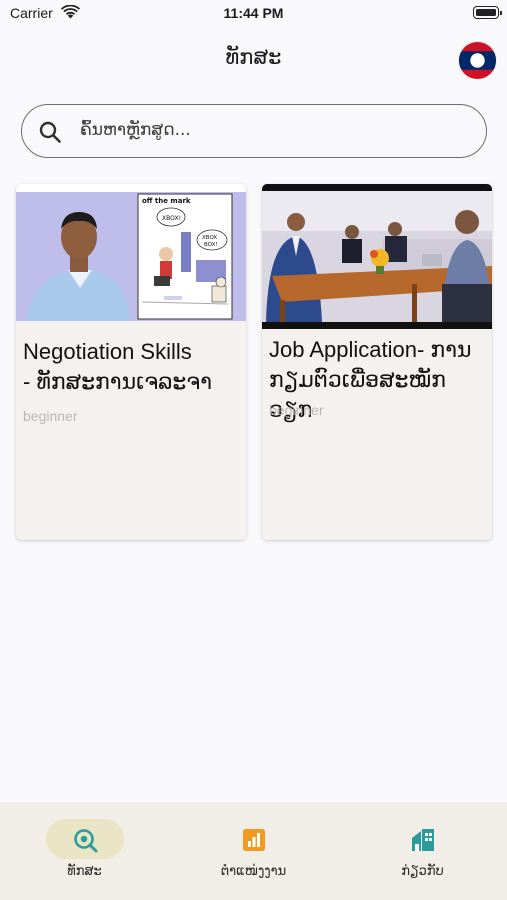  I want to click on clock: 11:44 PM, so click(253, 13).